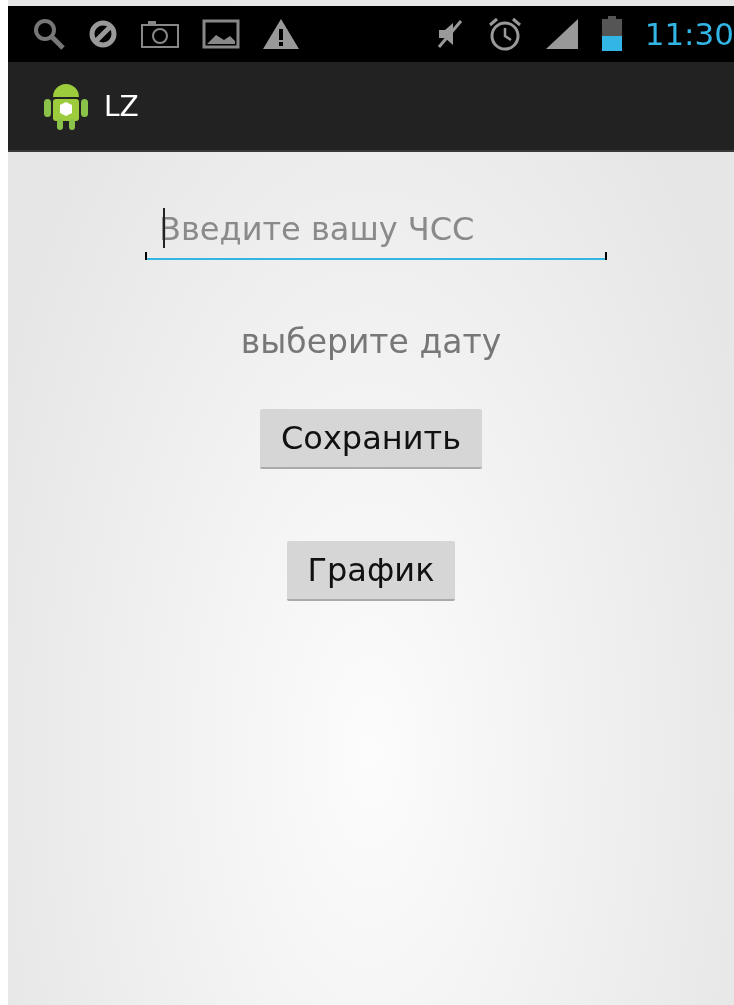 Image resolution: width=734 pixels, height=1005 pixels. I want to click on status-time: 11:30, so click(689, 34).